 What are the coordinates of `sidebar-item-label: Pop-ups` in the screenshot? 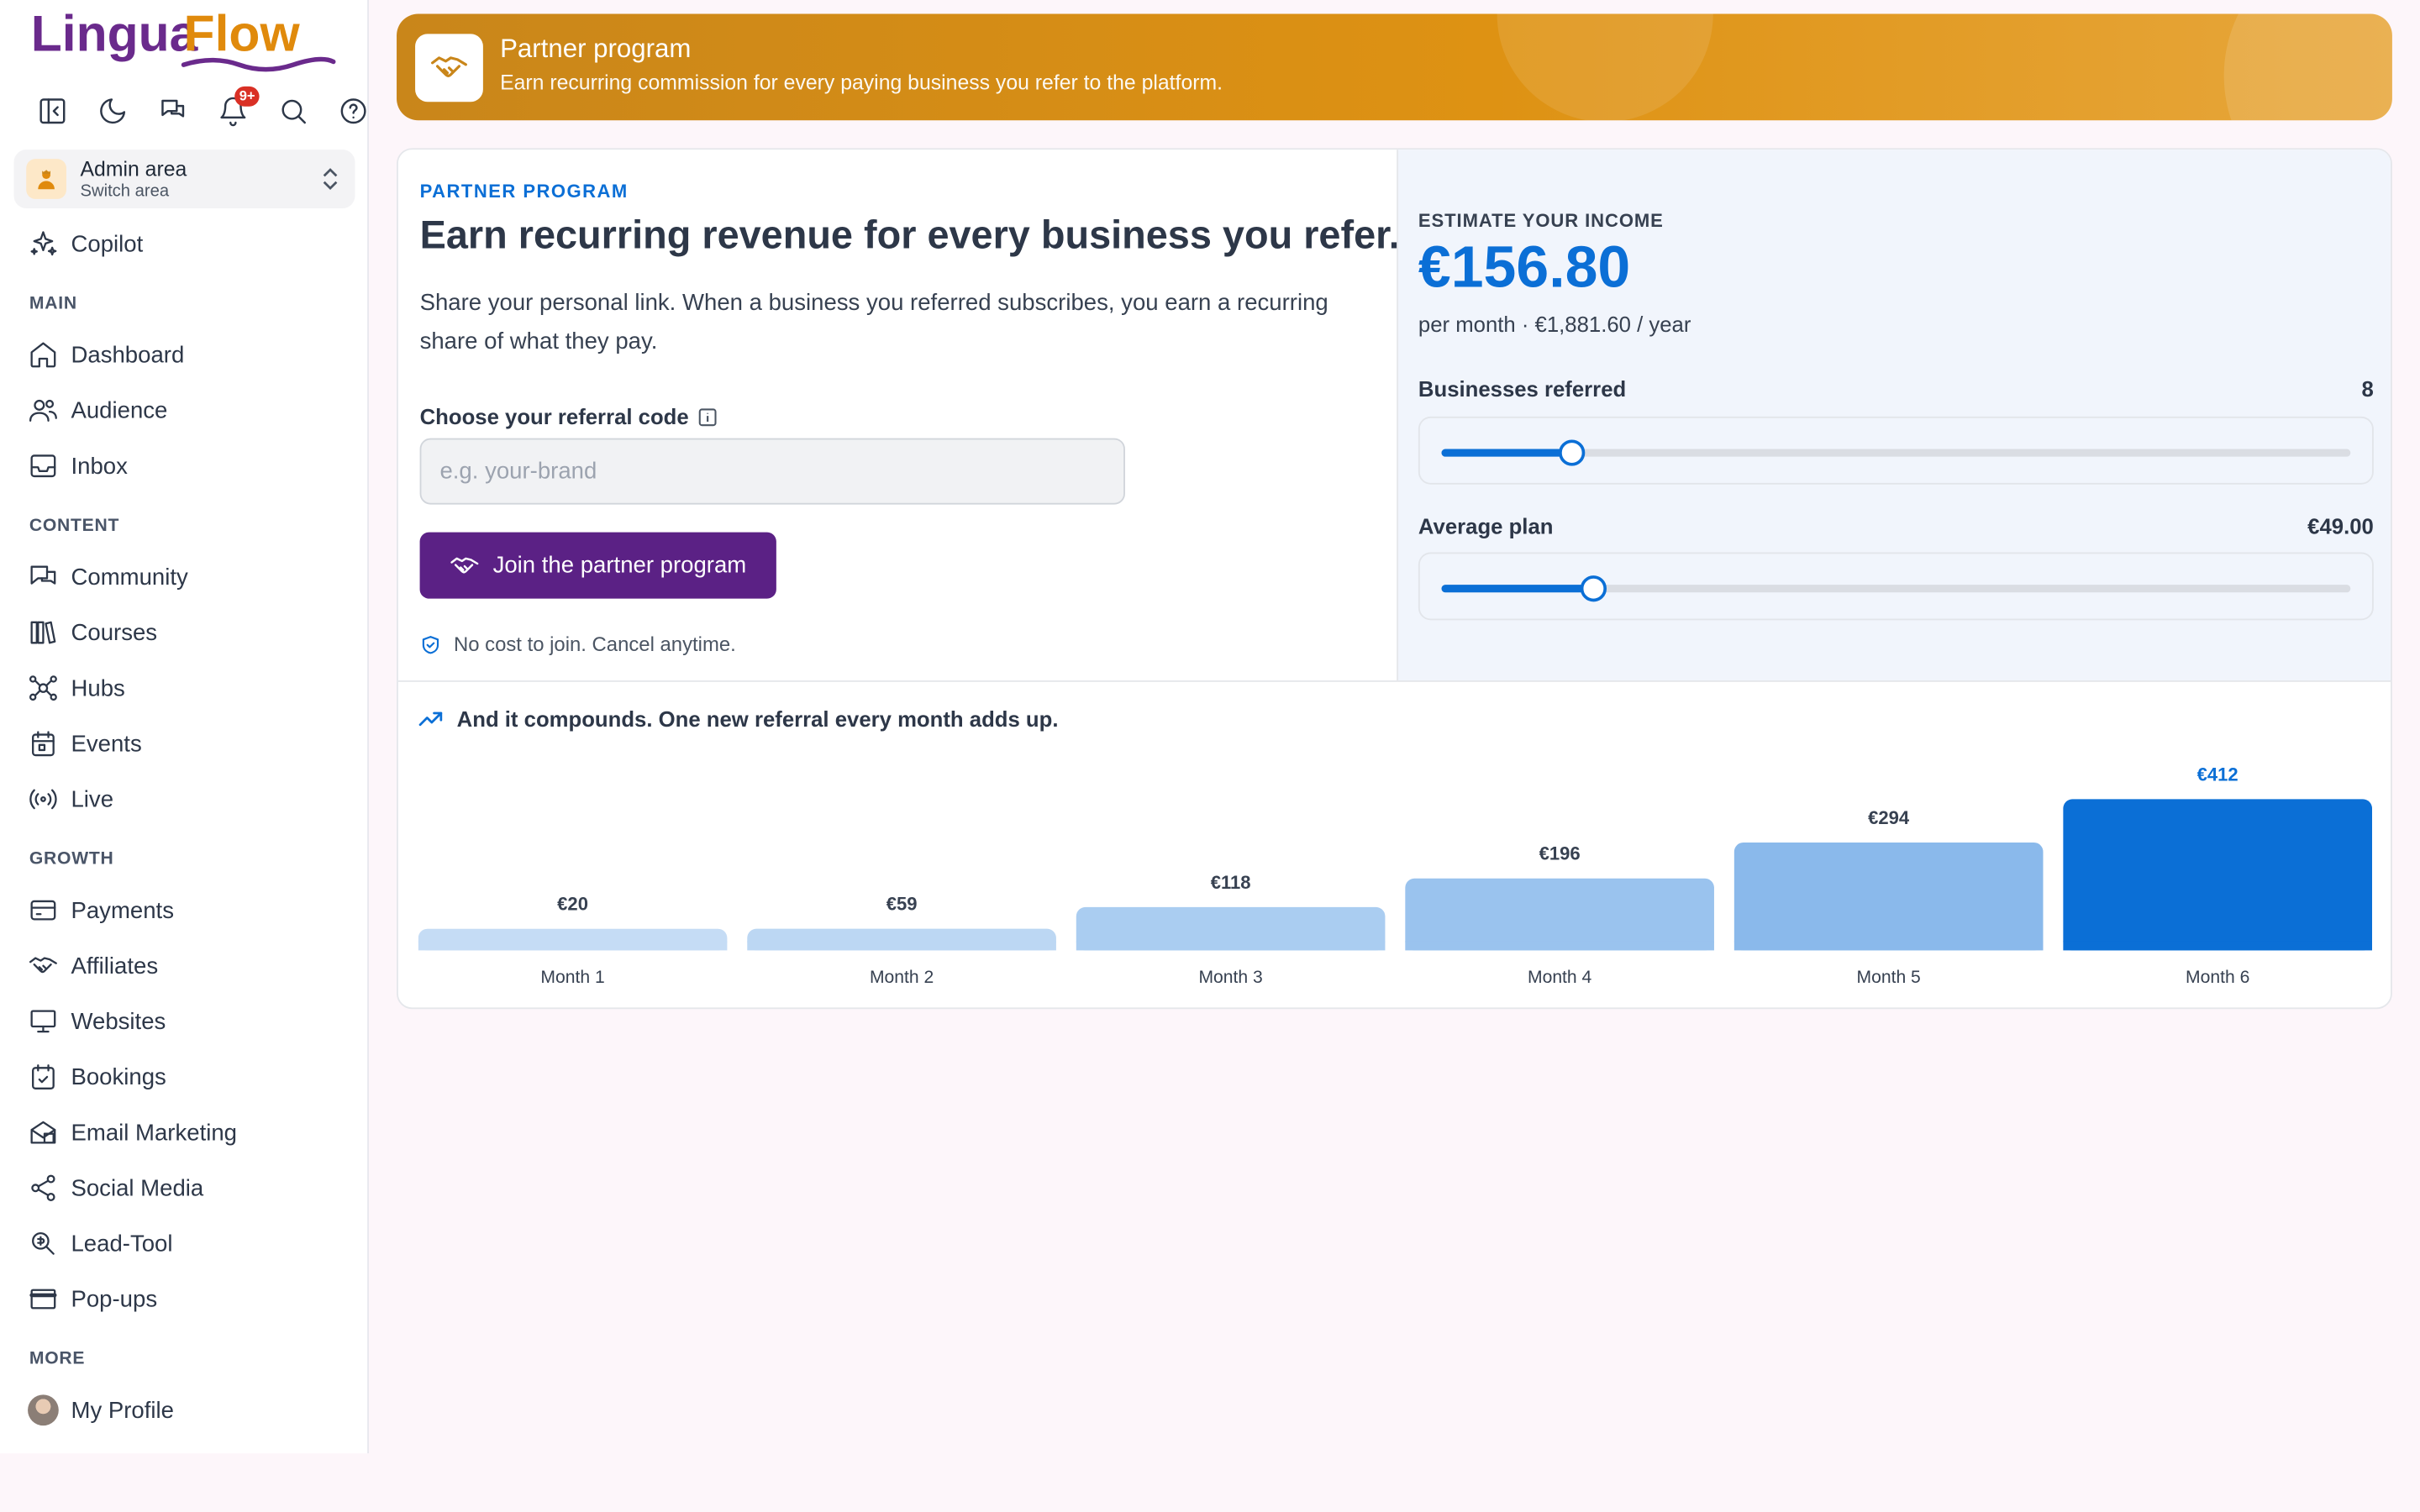 It's located at (114, 1299).